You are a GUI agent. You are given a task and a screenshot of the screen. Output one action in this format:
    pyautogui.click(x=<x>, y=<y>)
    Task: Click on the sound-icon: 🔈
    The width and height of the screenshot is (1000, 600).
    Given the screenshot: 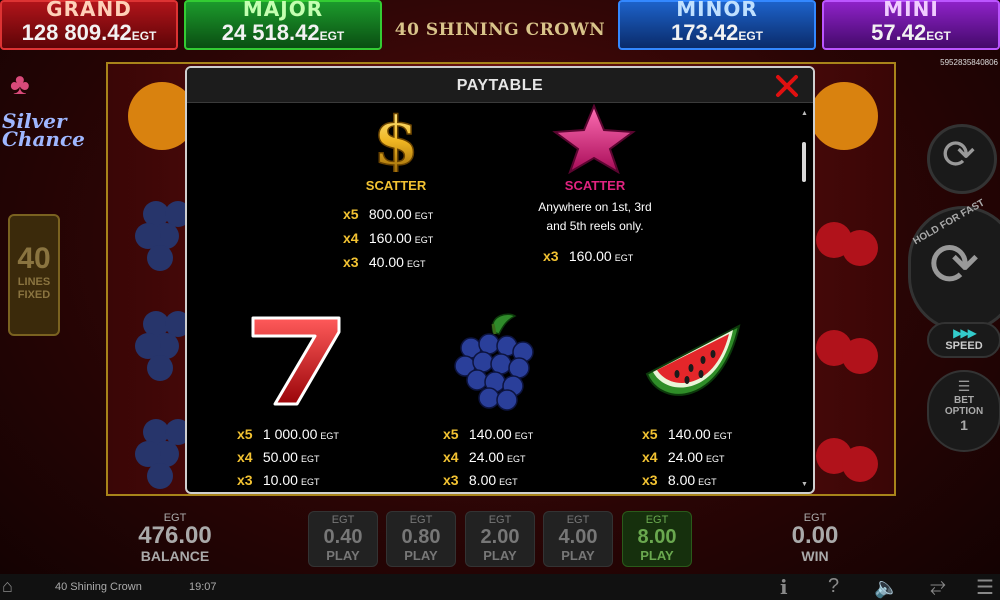 What is the action you would take?
    pyautogui.click(x=886, y=587)
    